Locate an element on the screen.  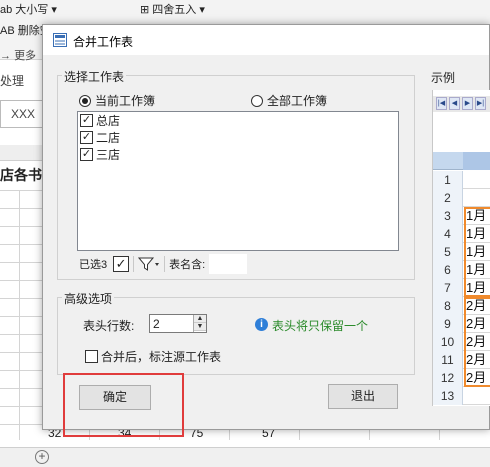
checkbox is located at coordinates (91, 356).